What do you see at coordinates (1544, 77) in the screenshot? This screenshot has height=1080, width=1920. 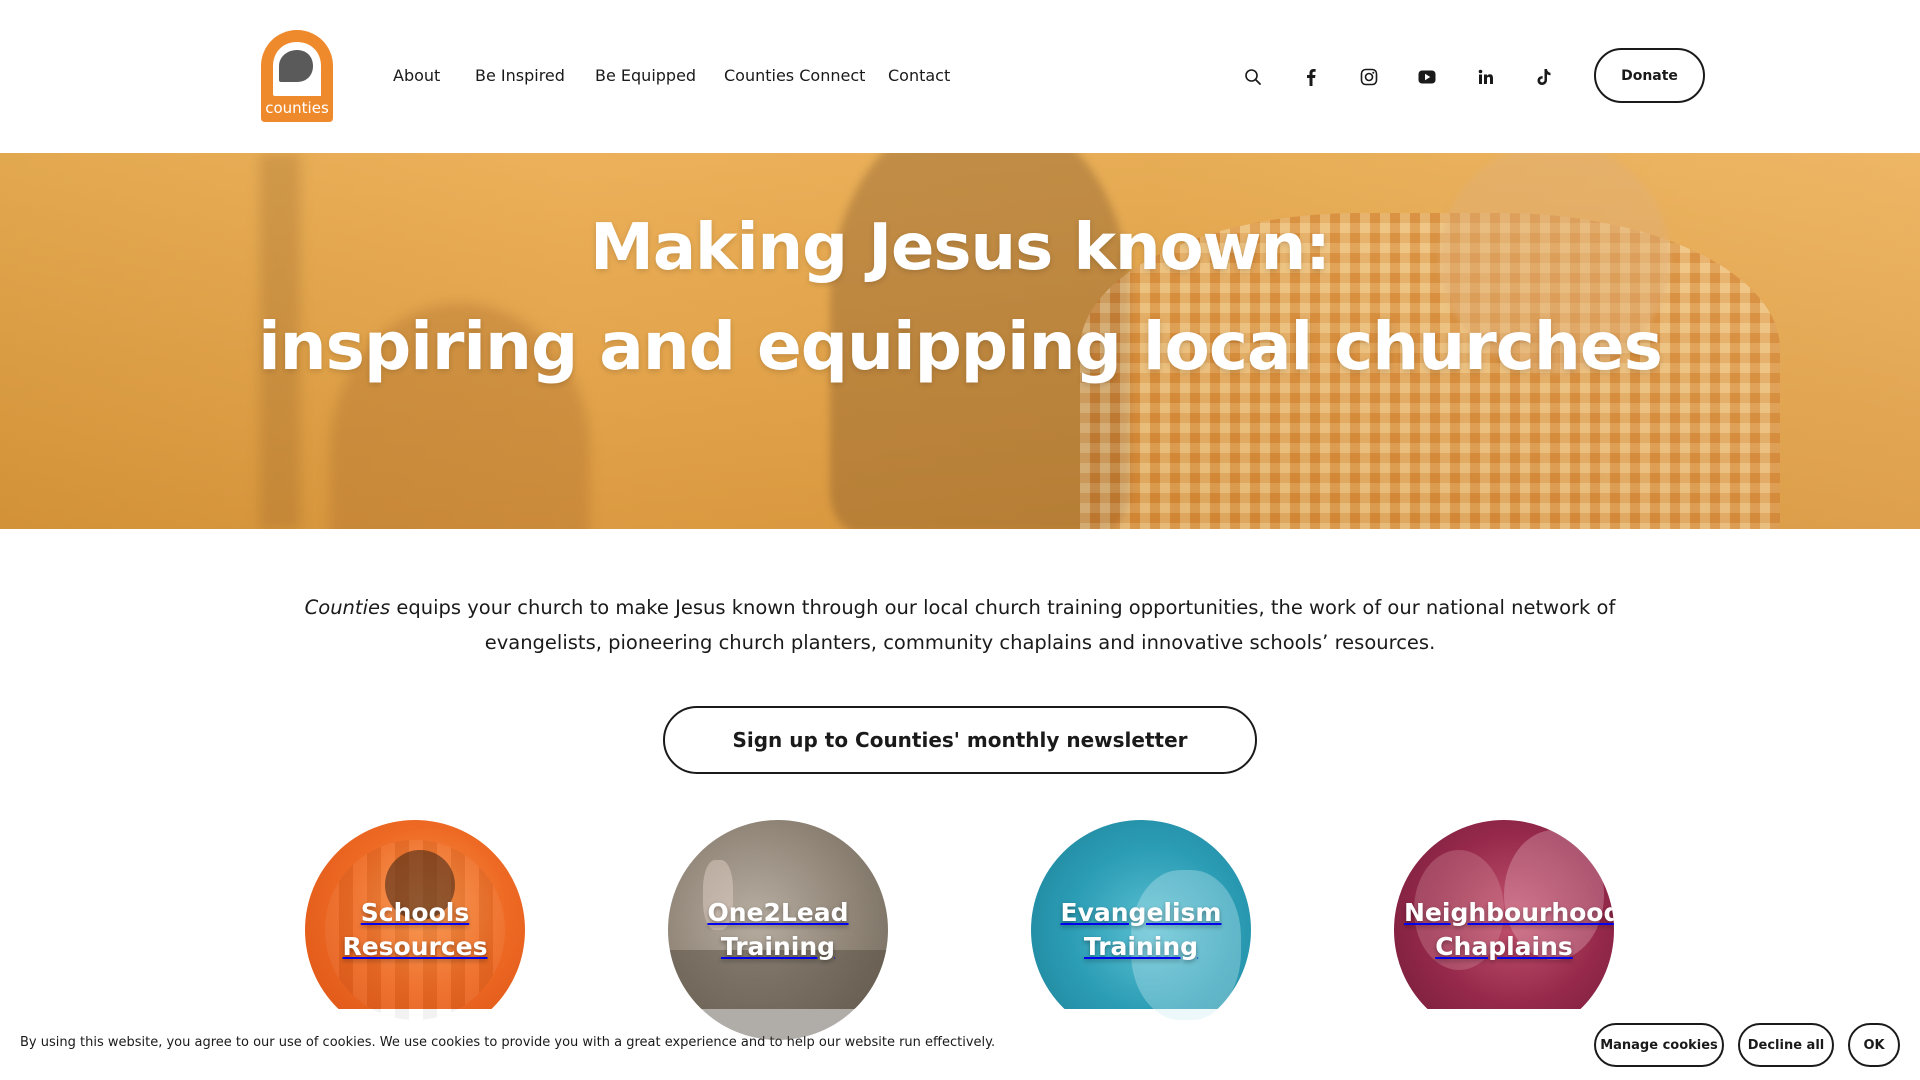 I see `tiktok-icon` at bounding box center [1544, 77].